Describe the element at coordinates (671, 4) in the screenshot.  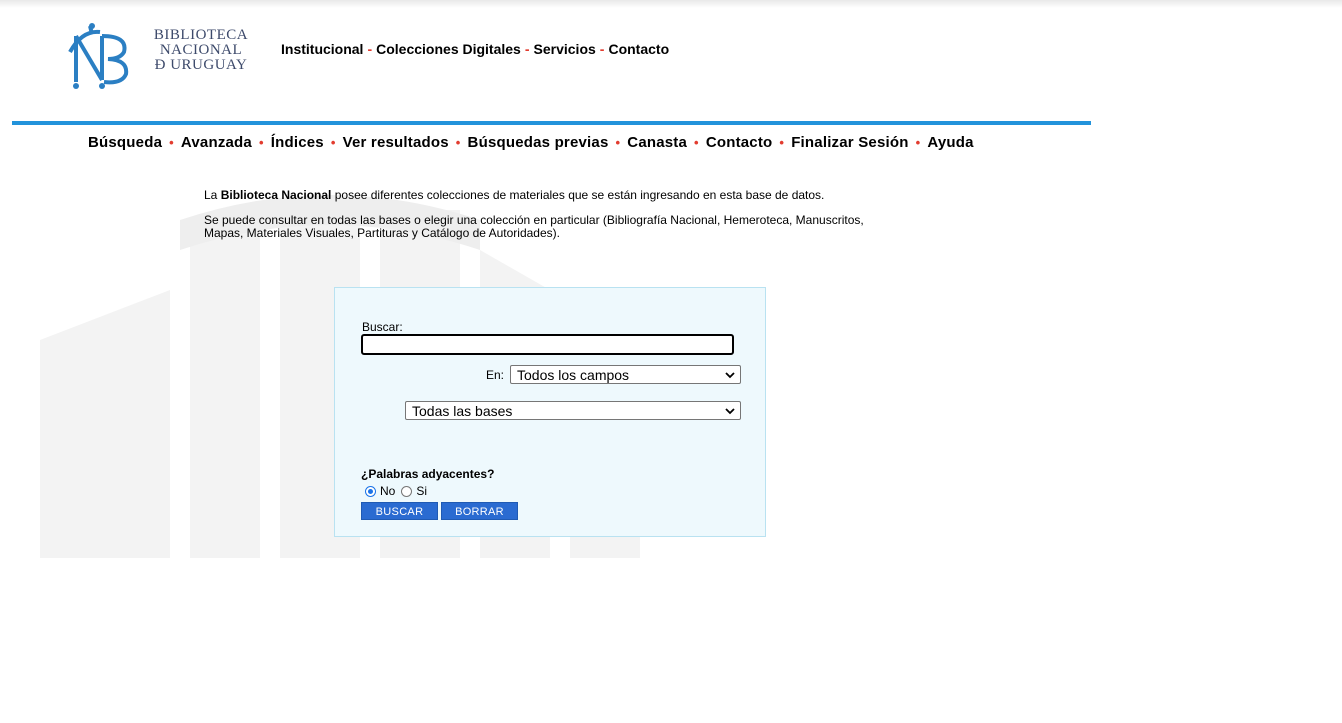
I see `top-shade` at that location.